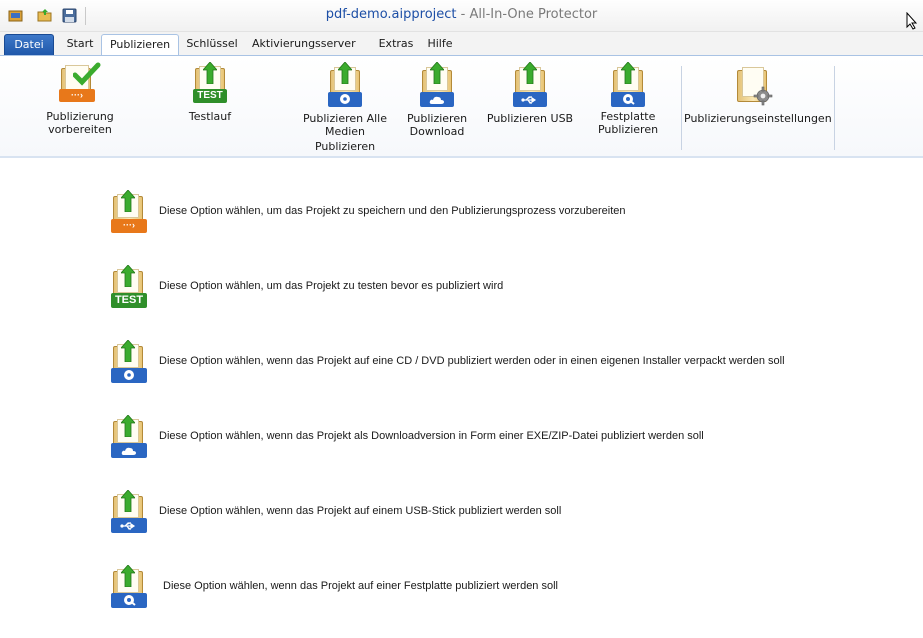 The height and width of the screenshot is (638, 923). What do you see at coordinates (834, 108) in the screenshot?
I see `ribbon-group-separator-end` at bounding box center [834, 108].